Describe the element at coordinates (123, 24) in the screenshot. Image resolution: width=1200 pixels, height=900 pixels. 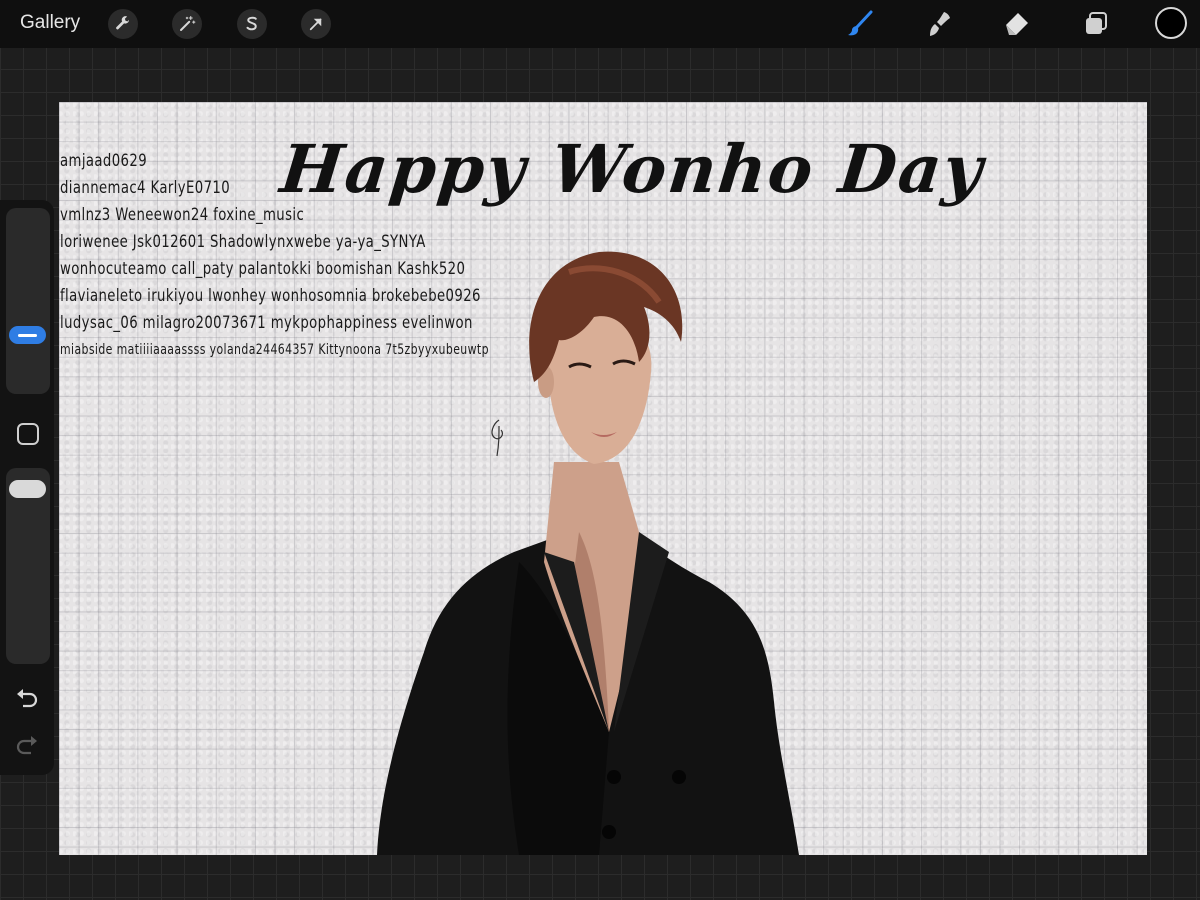
I see `wrench-icon` at that location.